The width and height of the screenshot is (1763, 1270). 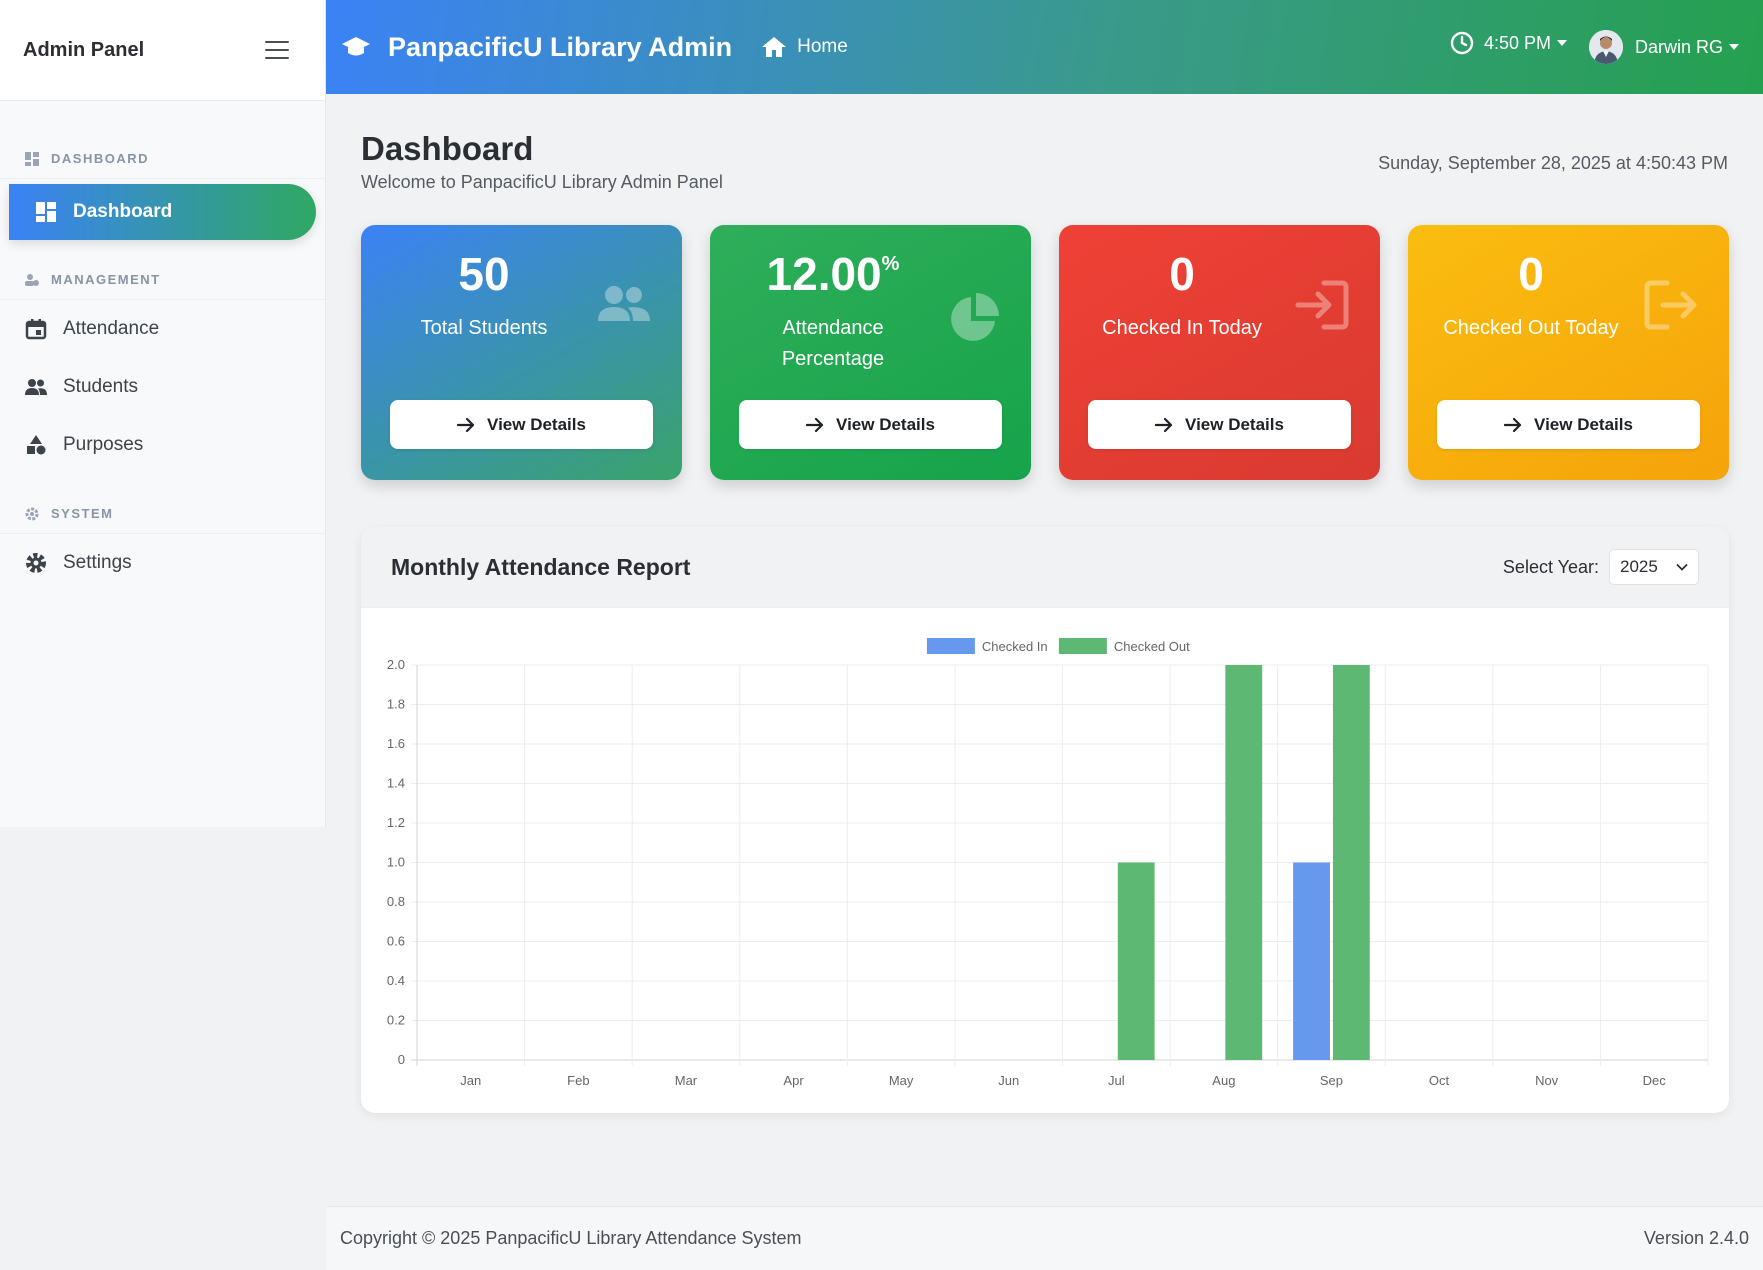 I want to click on grid-icon, so click(x=32, y=158).